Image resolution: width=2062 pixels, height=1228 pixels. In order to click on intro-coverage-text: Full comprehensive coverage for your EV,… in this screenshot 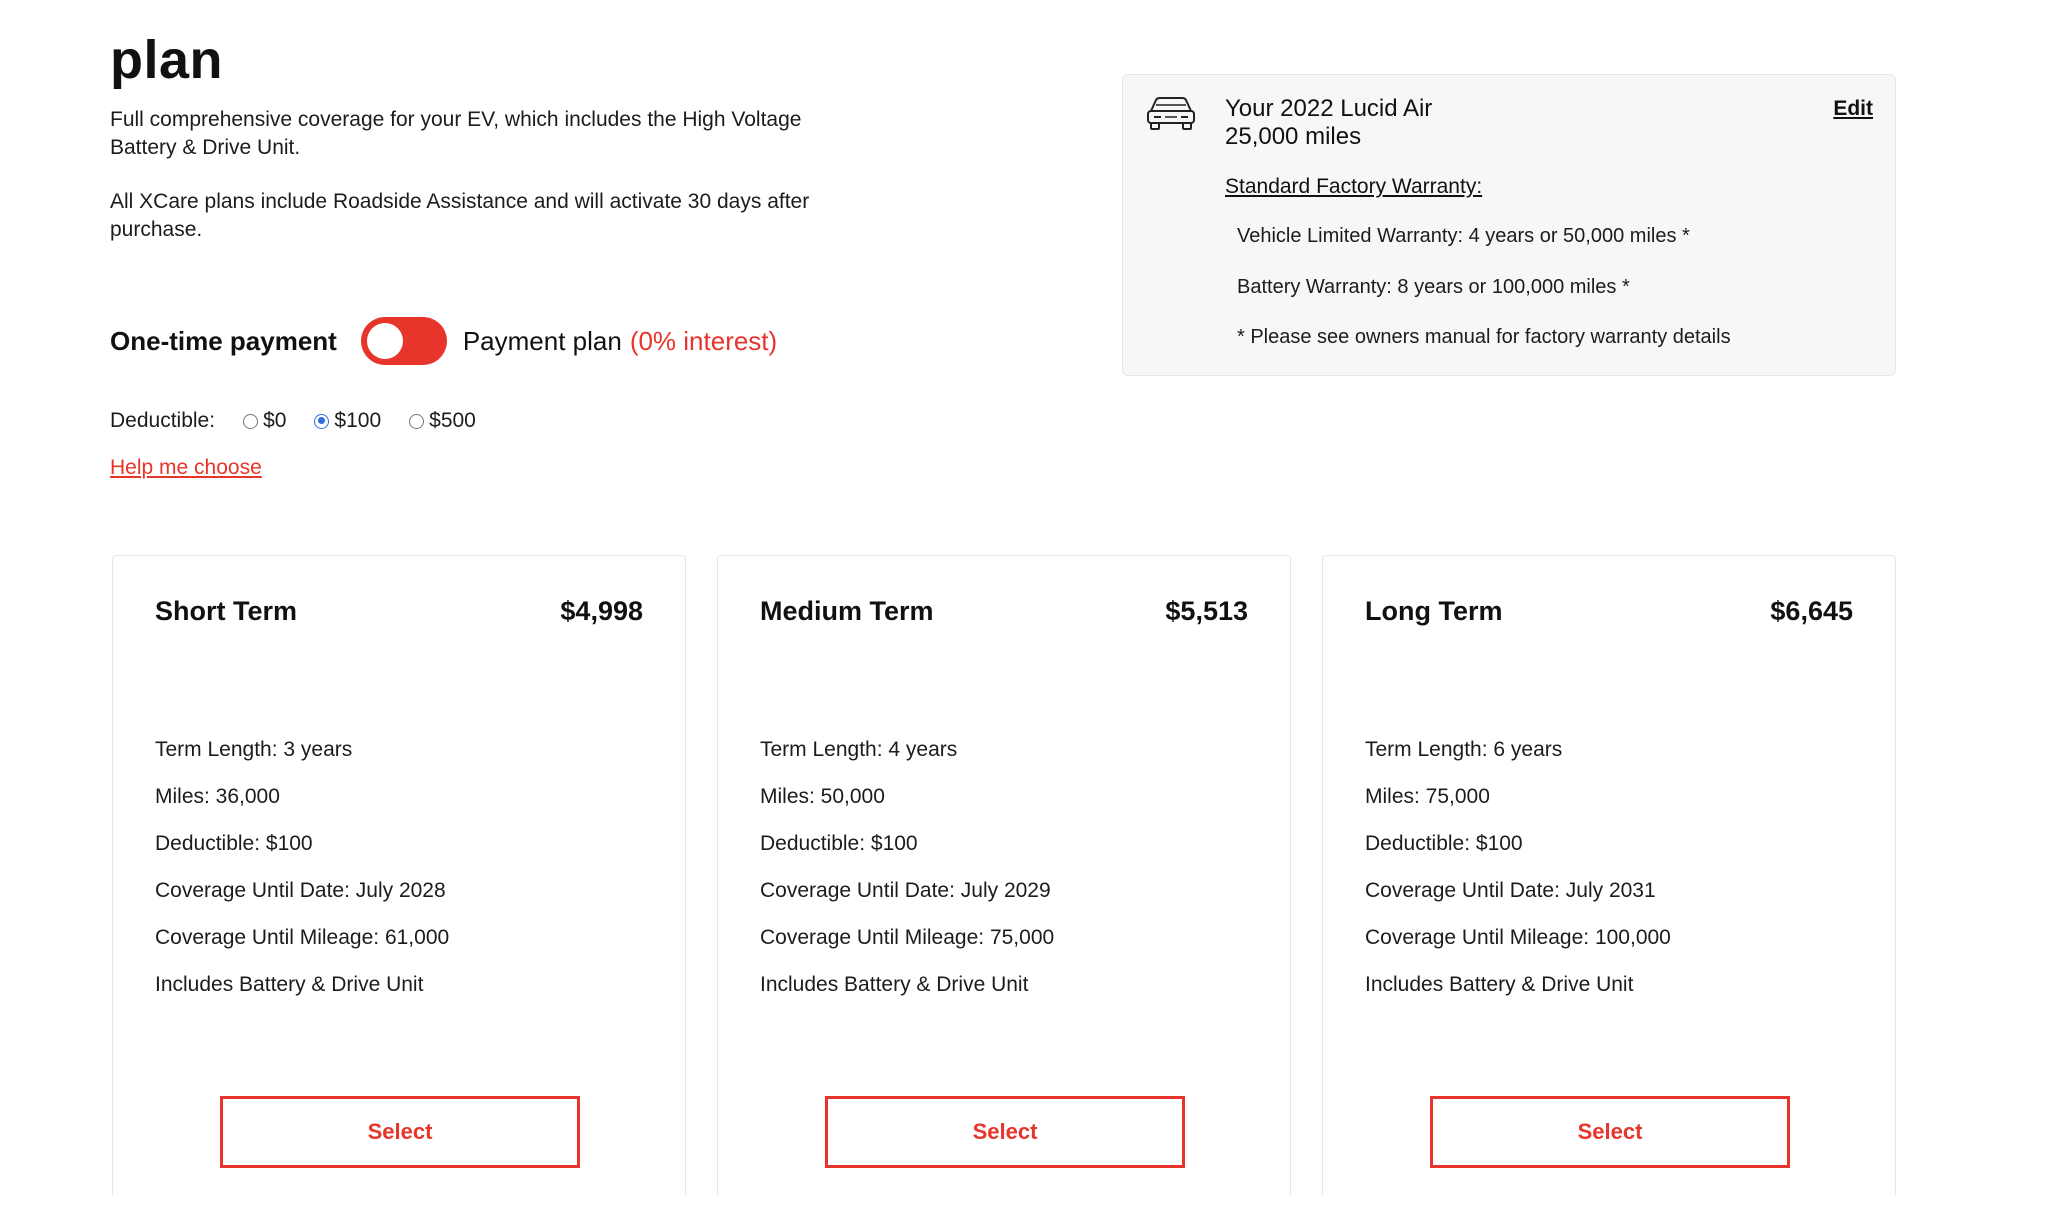, I will do `click(456, 133)`.